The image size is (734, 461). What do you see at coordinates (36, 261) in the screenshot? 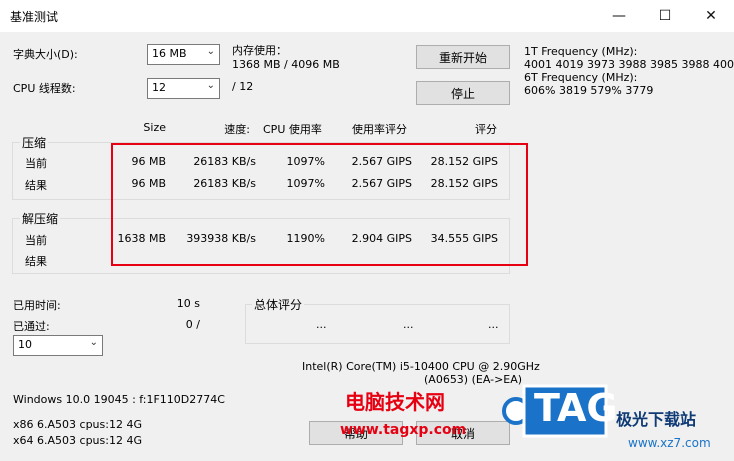
I see `decompress-result-label: 结果` at bounding box center [36, 261].